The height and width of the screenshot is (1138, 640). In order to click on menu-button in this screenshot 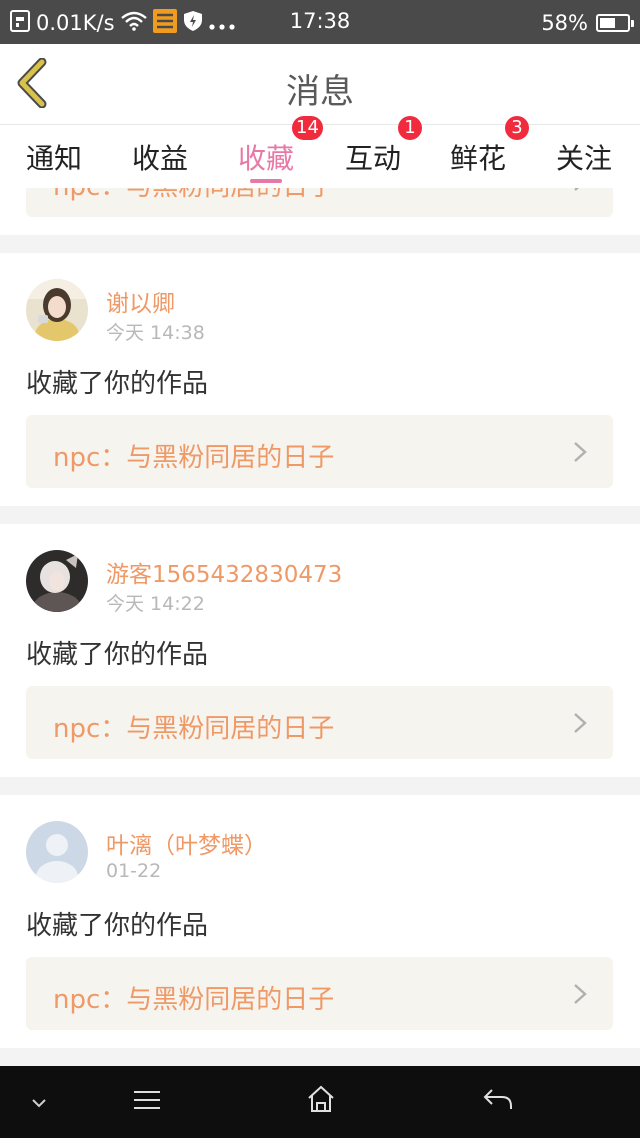, I will do `click(147, 1102)`.